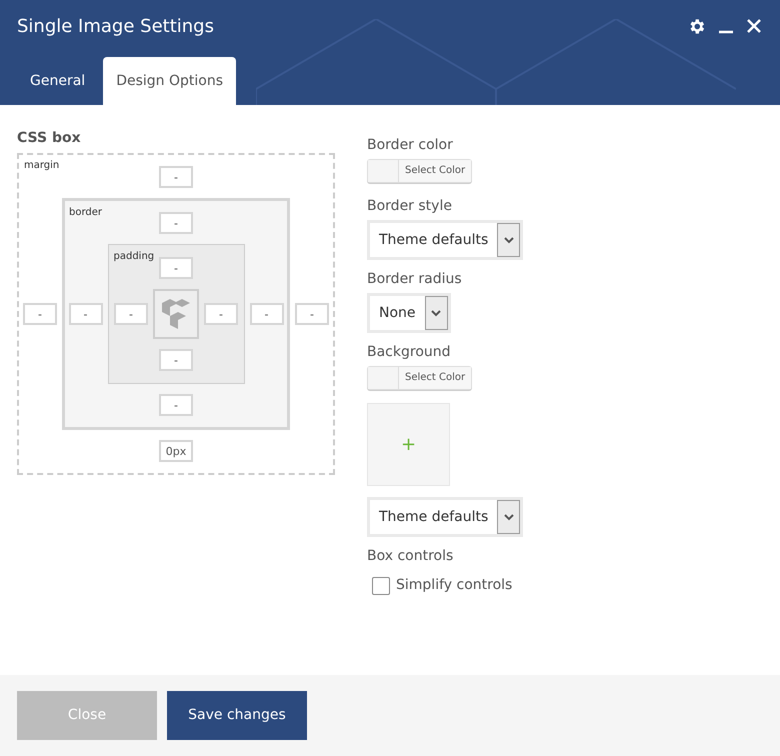  What do you see at coordinates (57, 81) in the screenshot?
I see `tab: General` at bounding box center [57, 81].